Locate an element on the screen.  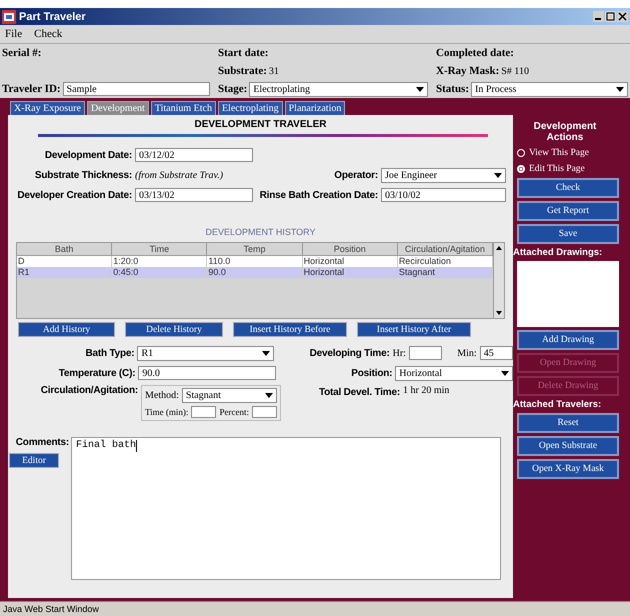
input-field: 03/10/02 is located at coordinates (443, 195).